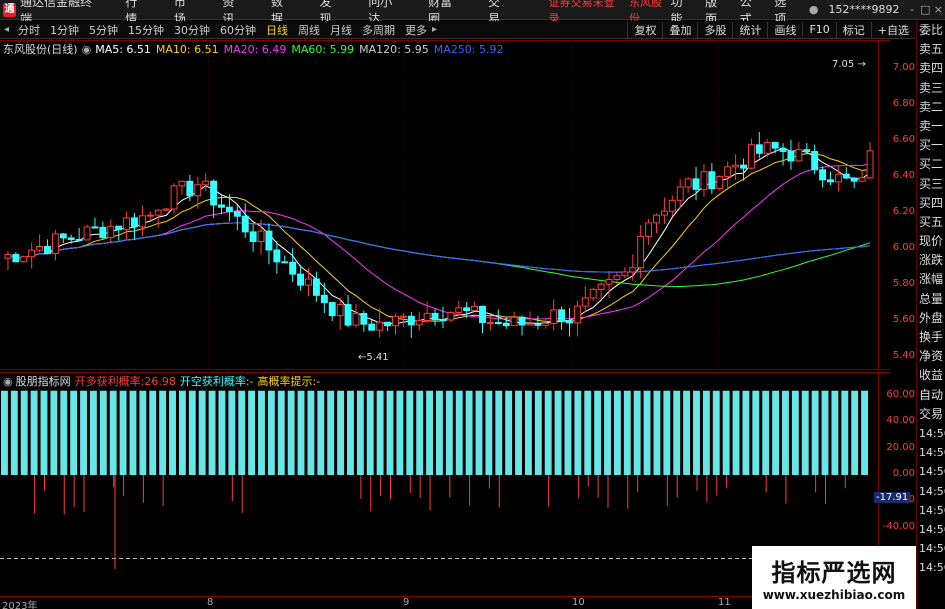 The height and width of the screenshot is (609, 945). Describe the element at coordinates (938, 9) in the screenshot. I see `close-button: ×` at that location.